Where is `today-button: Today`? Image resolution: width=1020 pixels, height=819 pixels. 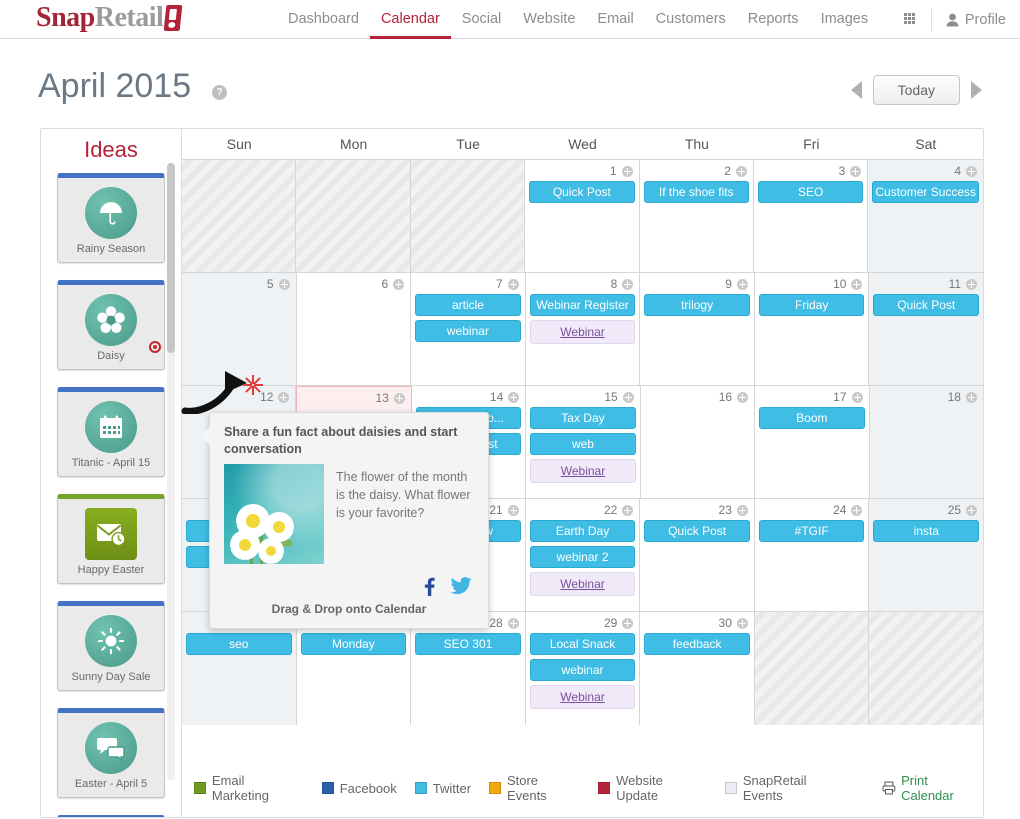
today-button: Today is located at coordinates (916, 90).